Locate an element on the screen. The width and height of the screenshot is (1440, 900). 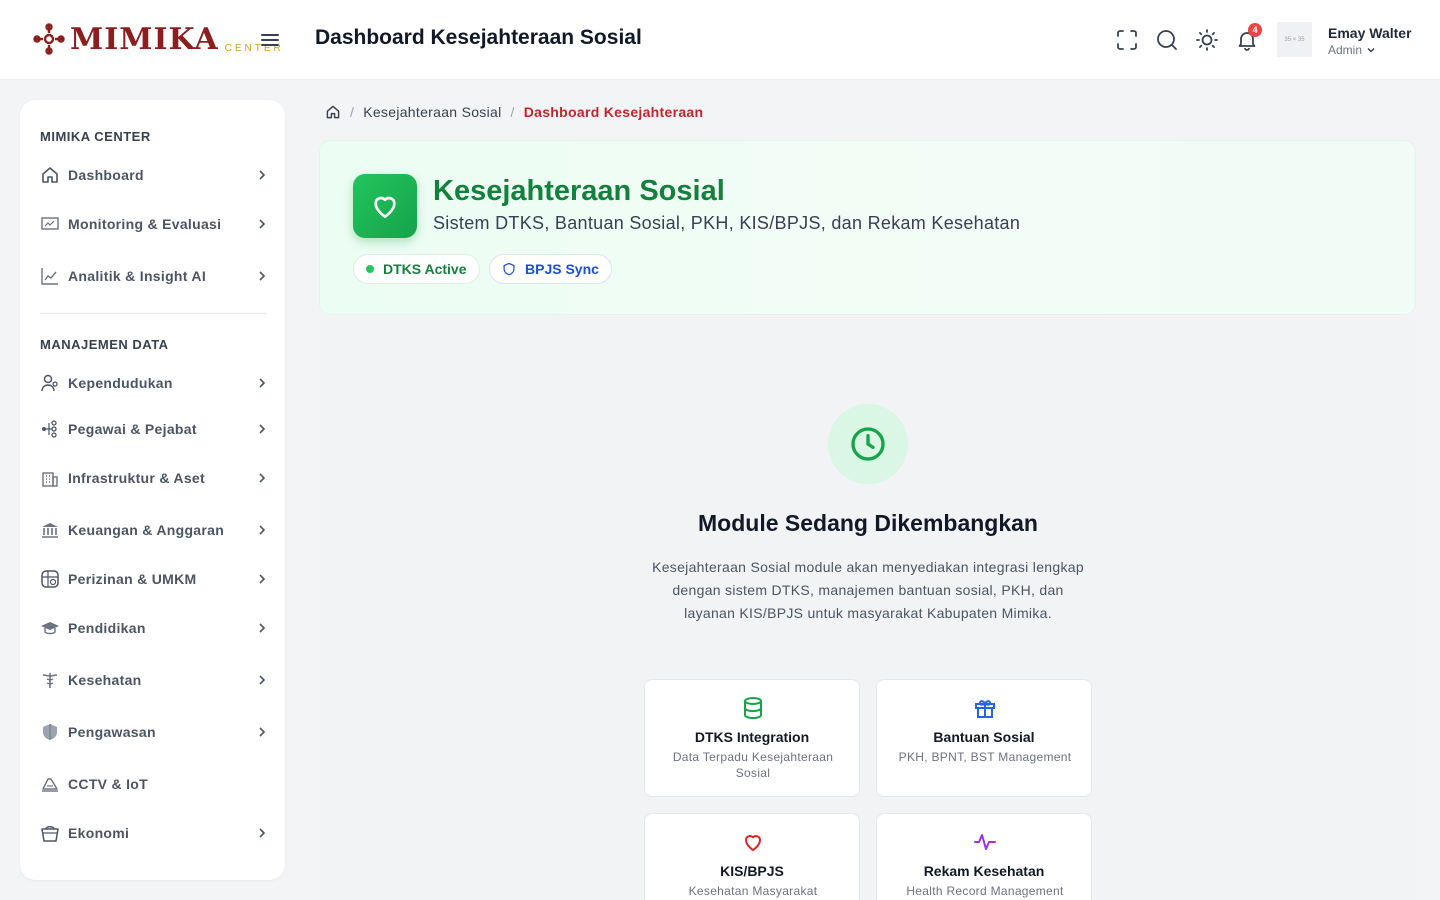
sidebar-item-label: CCTV & IoT is located at coordinates (108, 784).